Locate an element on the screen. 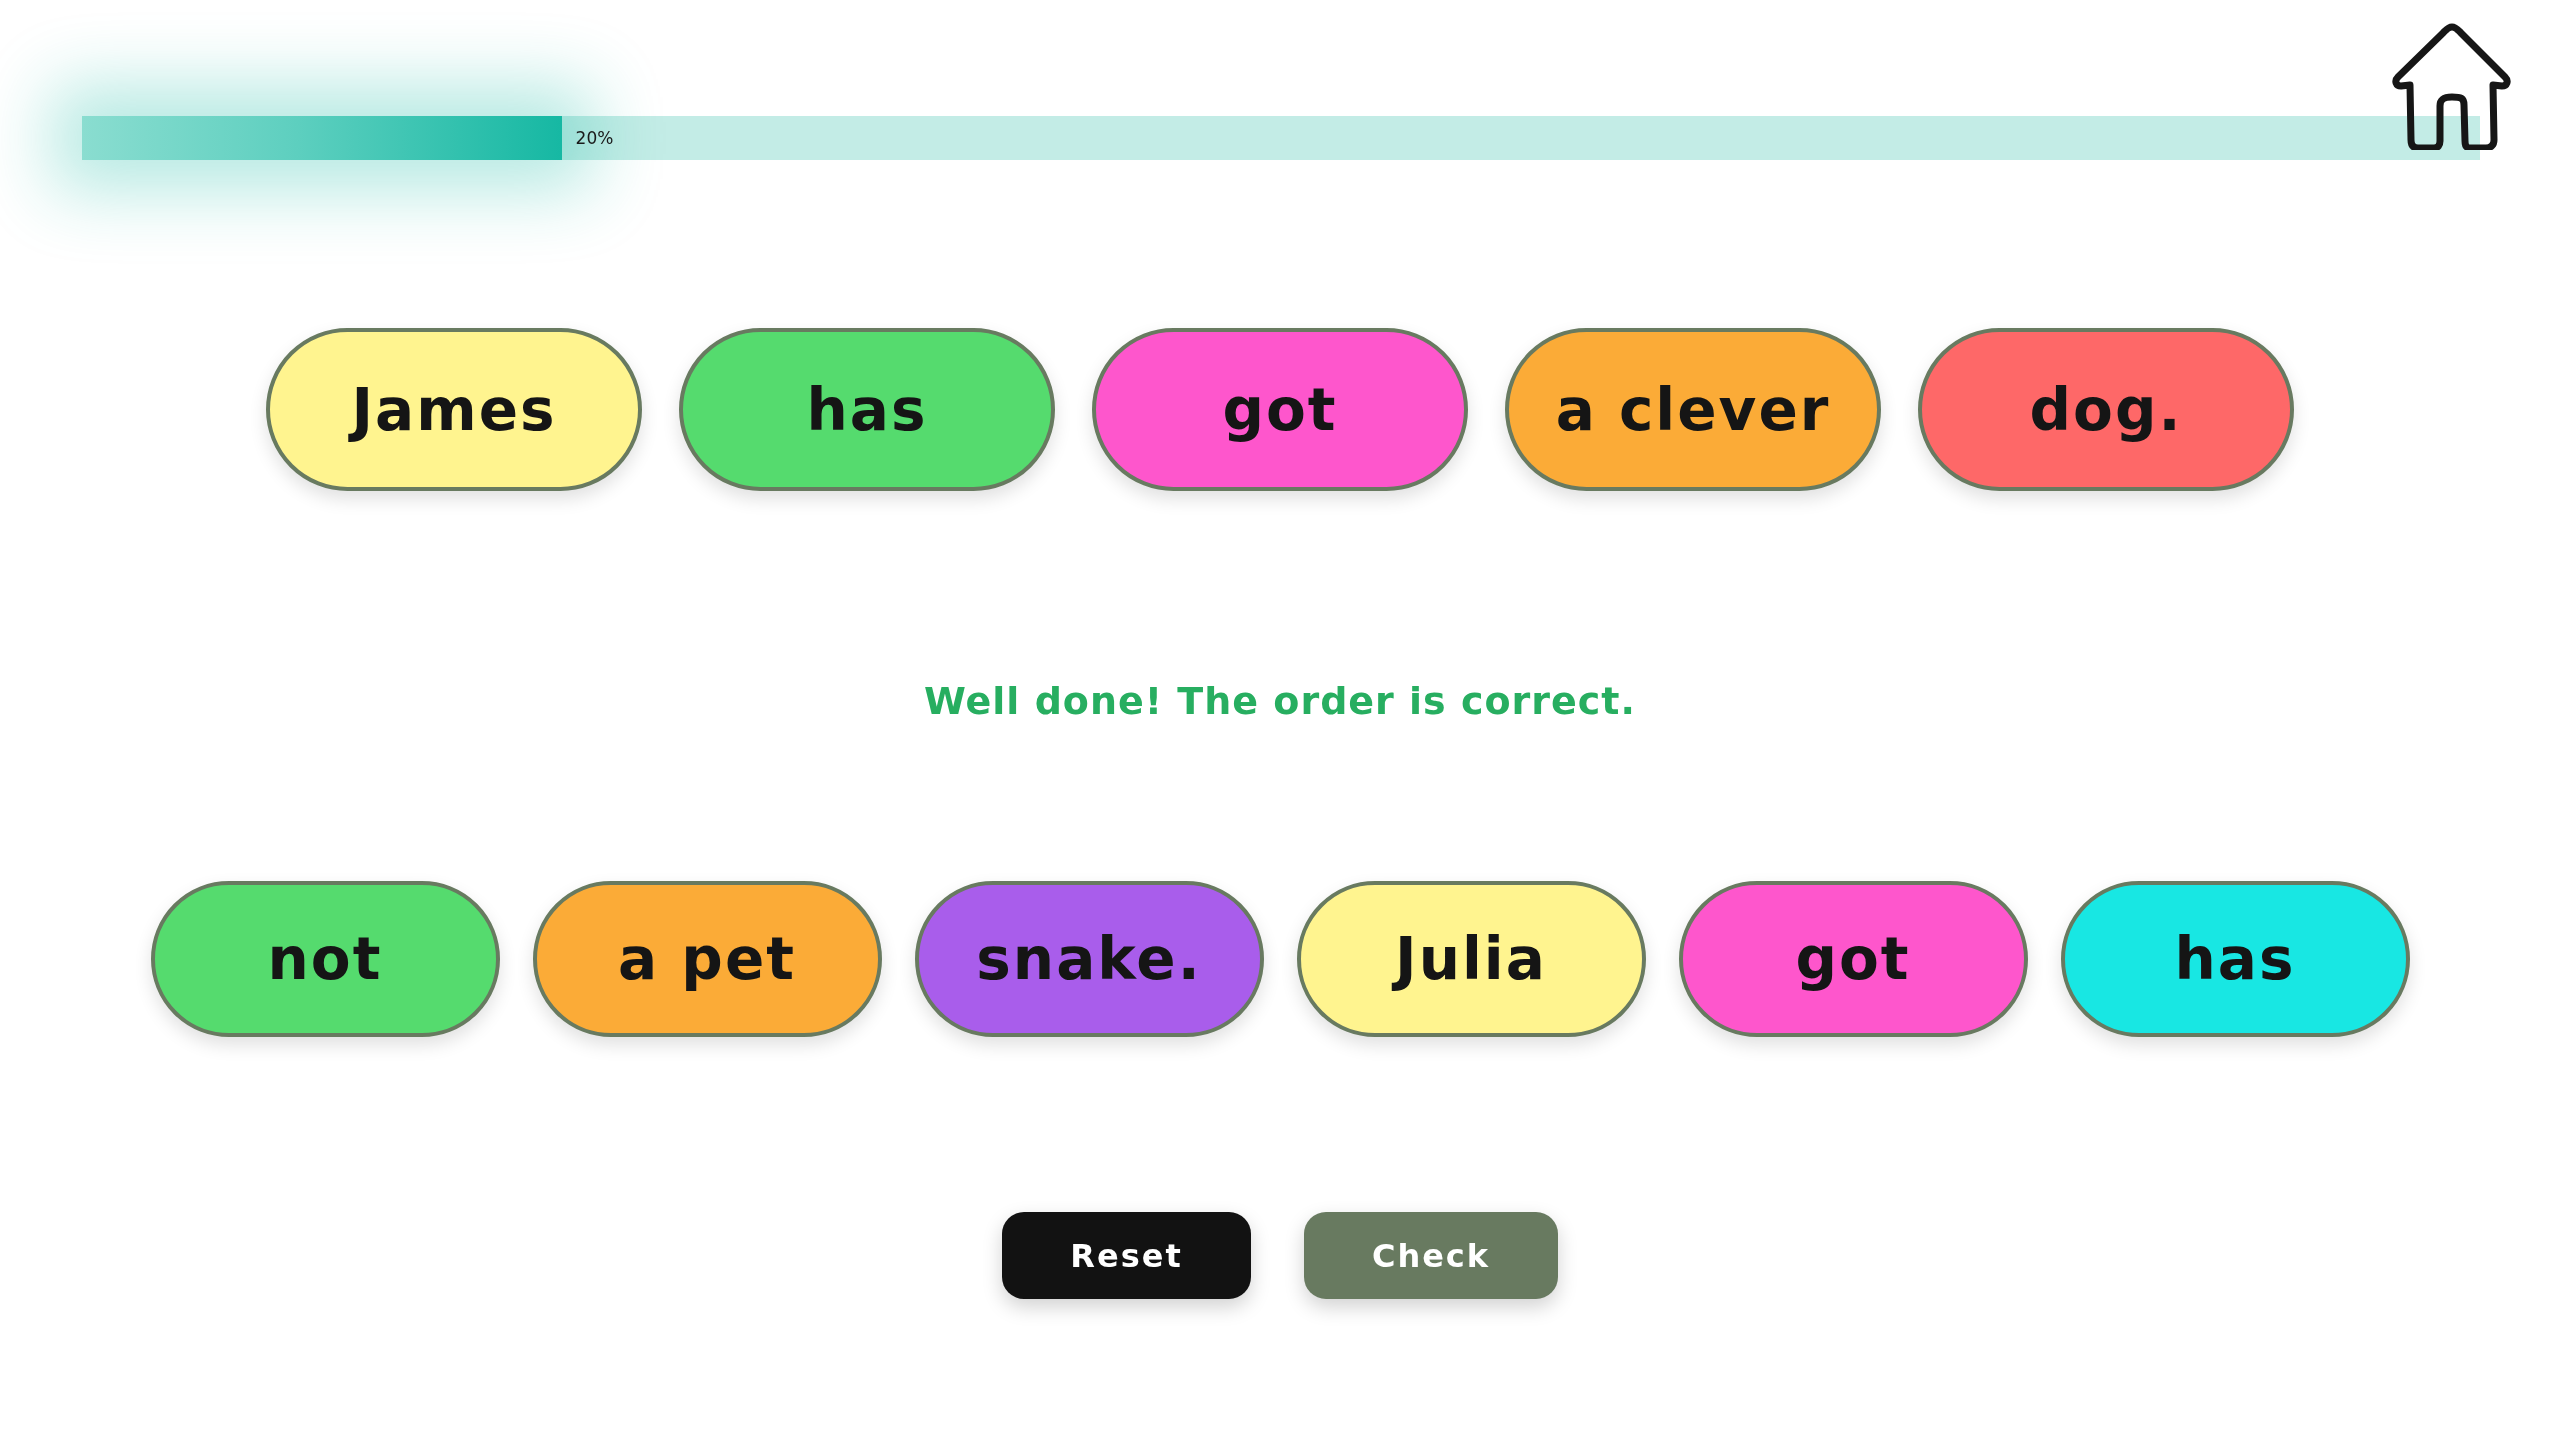 The width and height of the screenshot is (2560, 1447). check-button: Check is located at coordinates (1431, 1255).